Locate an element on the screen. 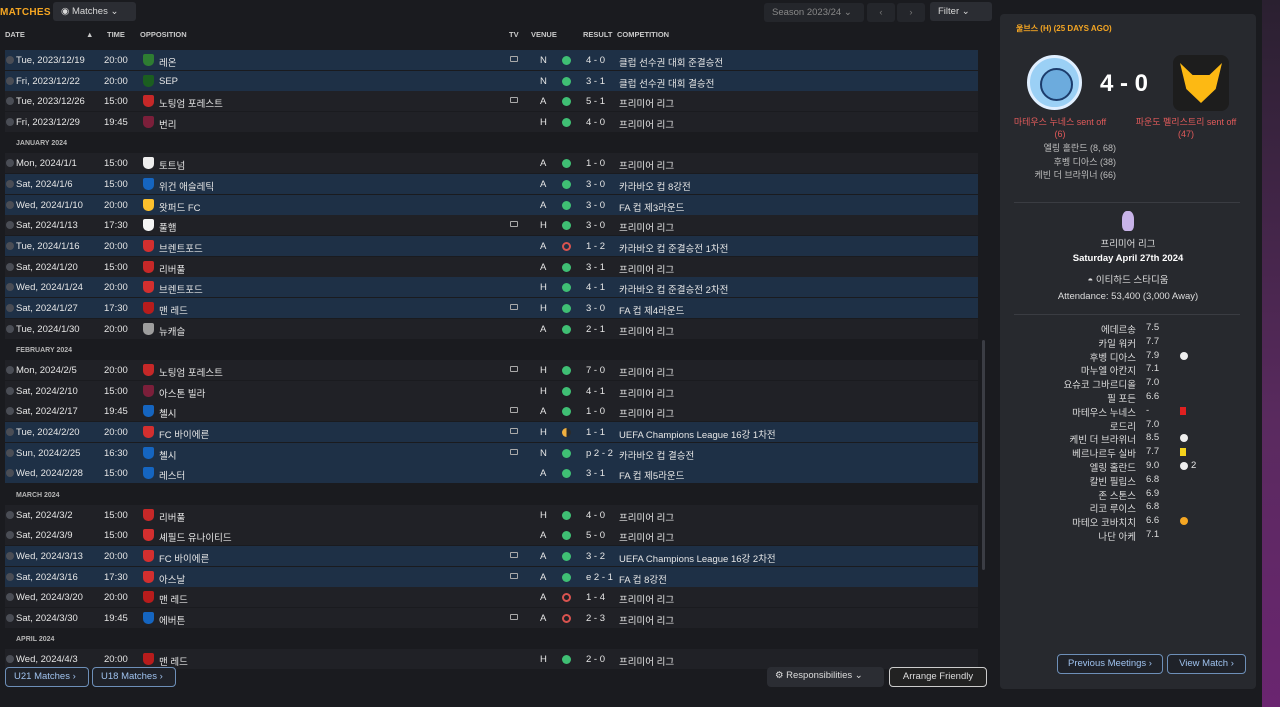 Image resolution: width=1280 pixels, height=707 pixels. competition-name: 카라바오 컵 준결승전 2차전 is located at coordinates (673, 289).